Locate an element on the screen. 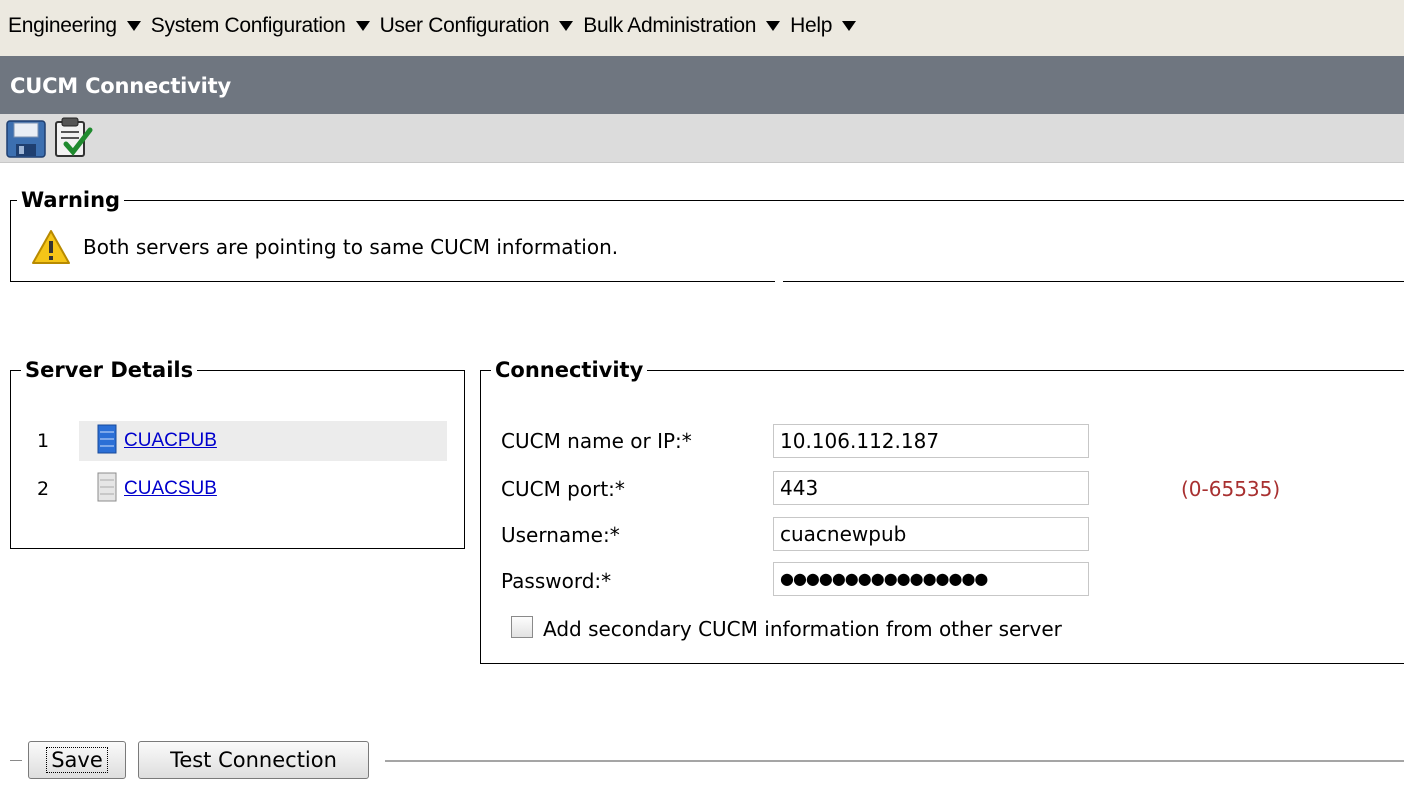  divider-gap is located at coordinates (779, 281).